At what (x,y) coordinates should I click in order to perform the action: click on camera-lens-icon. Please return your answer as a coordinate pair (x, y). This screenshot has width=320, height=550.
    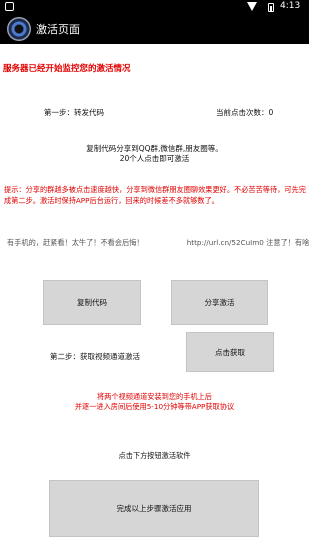
    Looking at the image, I should click on (19, 29).